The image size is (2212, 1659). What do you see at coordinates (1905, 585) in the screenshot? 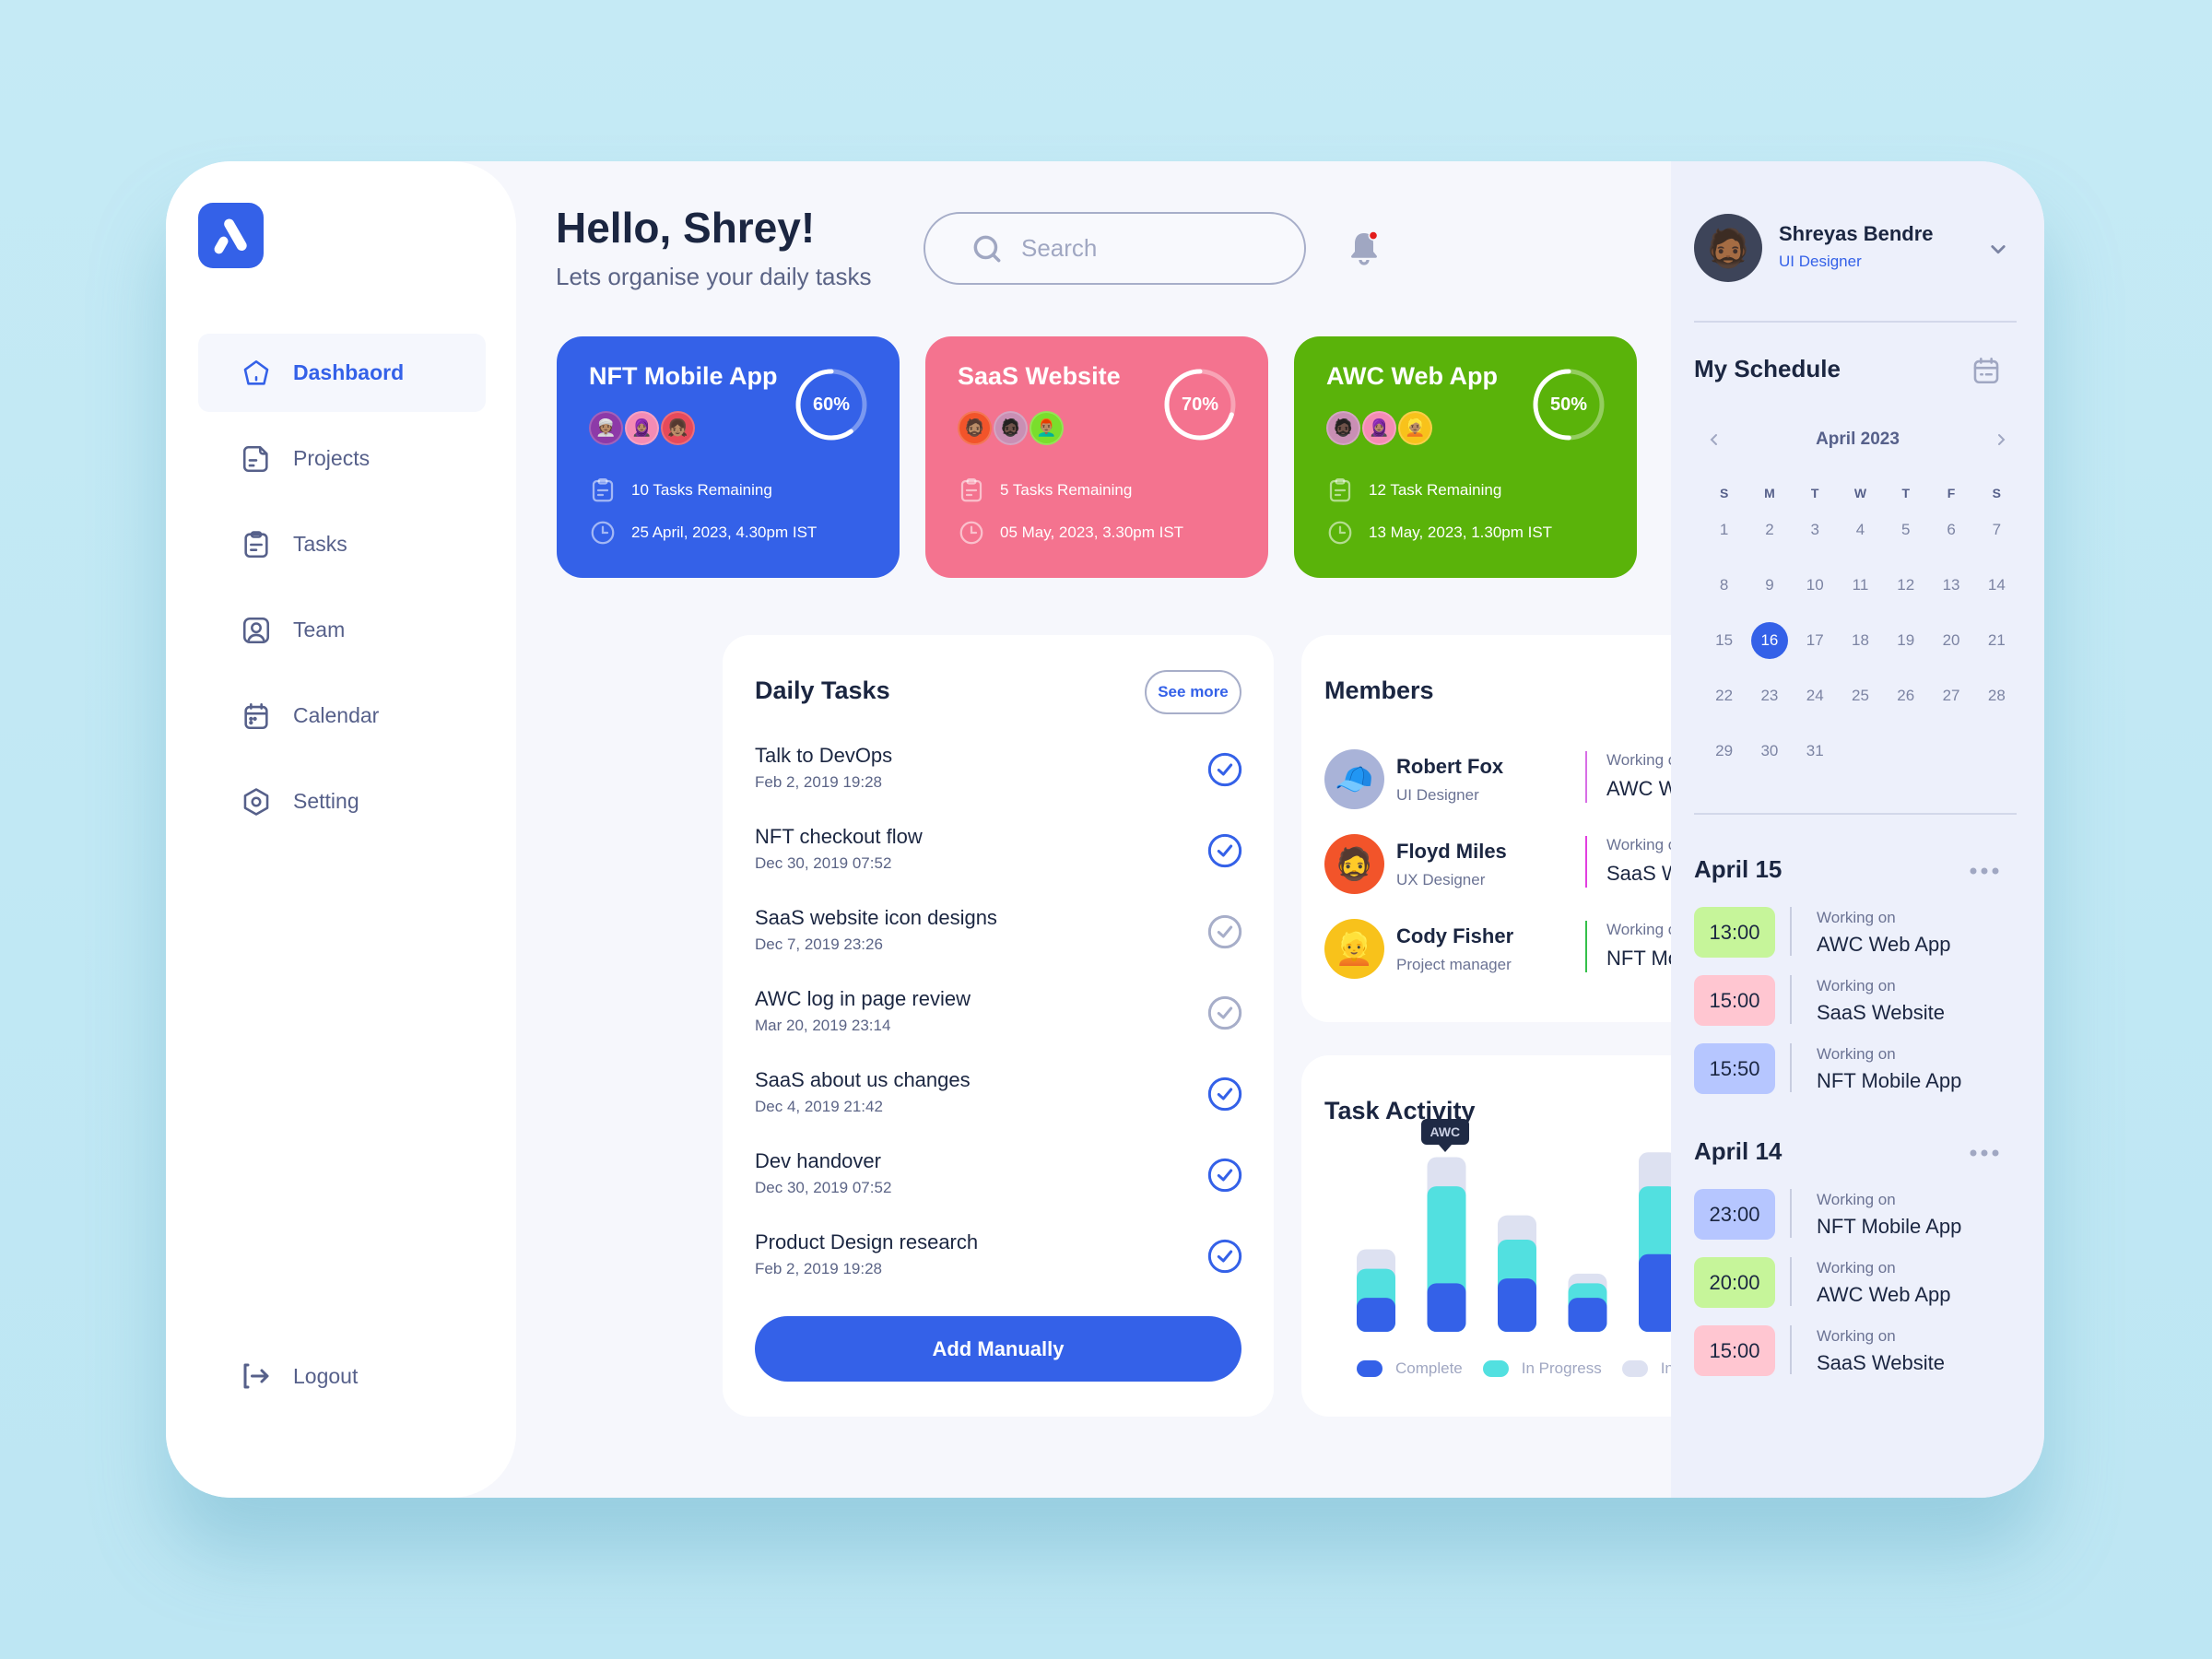
I see `calendar-day: 12` at bounding box center [1905, 585].